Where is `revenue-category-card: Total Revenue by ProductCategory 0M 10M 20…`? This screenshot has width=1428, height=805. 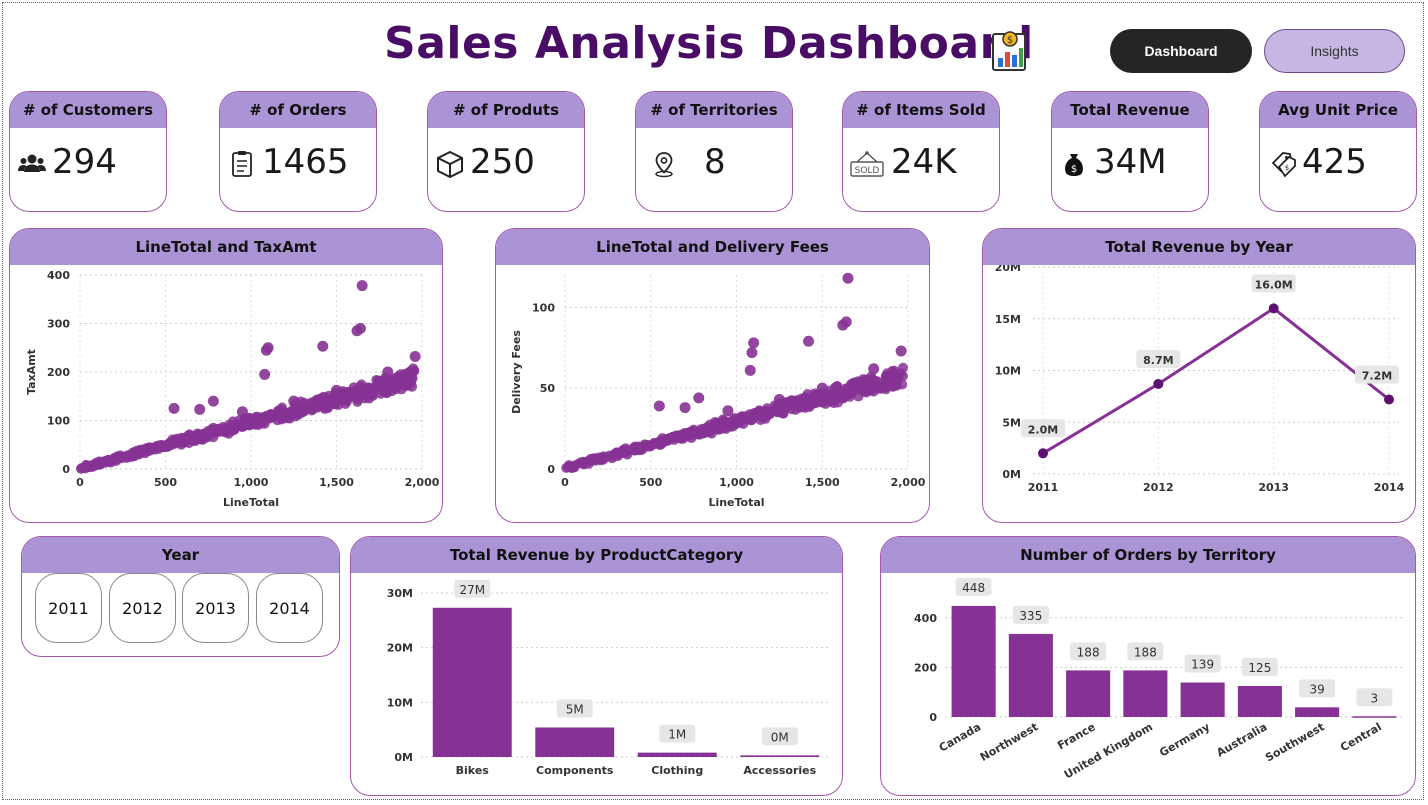 revenue-category-card: Total Revenue by ProductCategory 0M 10M 20… is located at coordinates (596, 666).